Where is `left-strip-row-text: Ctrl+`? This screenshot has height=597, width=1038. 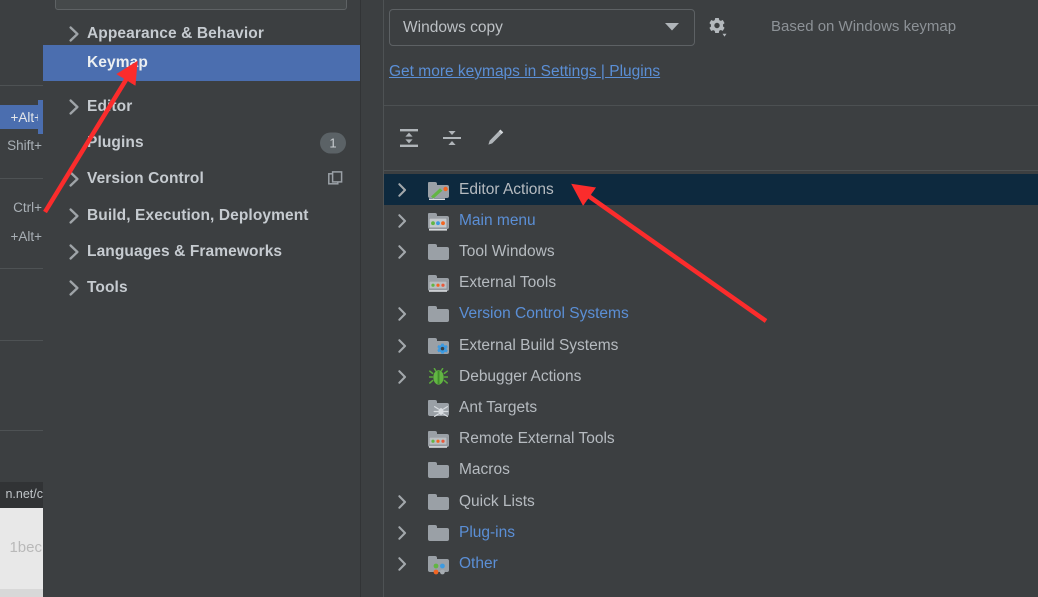
left-strip-row-text: Ctrl+ is located at coordinates (27, 207).